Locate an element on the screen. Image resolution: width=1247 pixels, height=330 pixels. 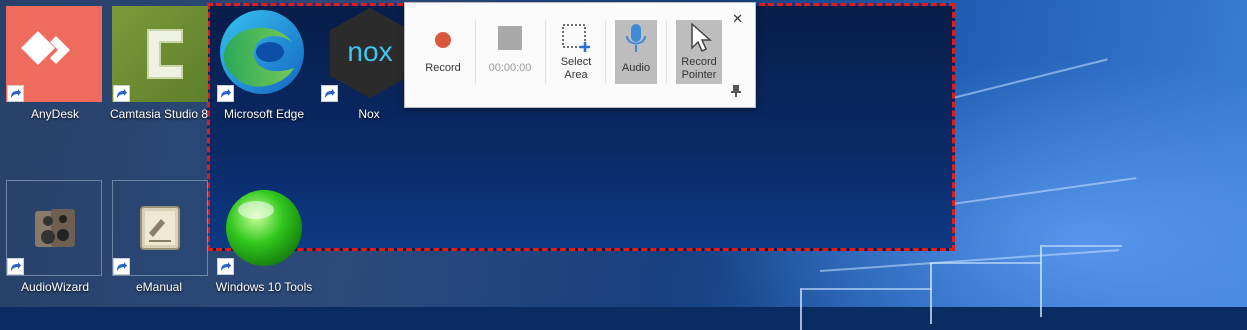
mouse-pointer-icon is located at coordinates (701, 37).